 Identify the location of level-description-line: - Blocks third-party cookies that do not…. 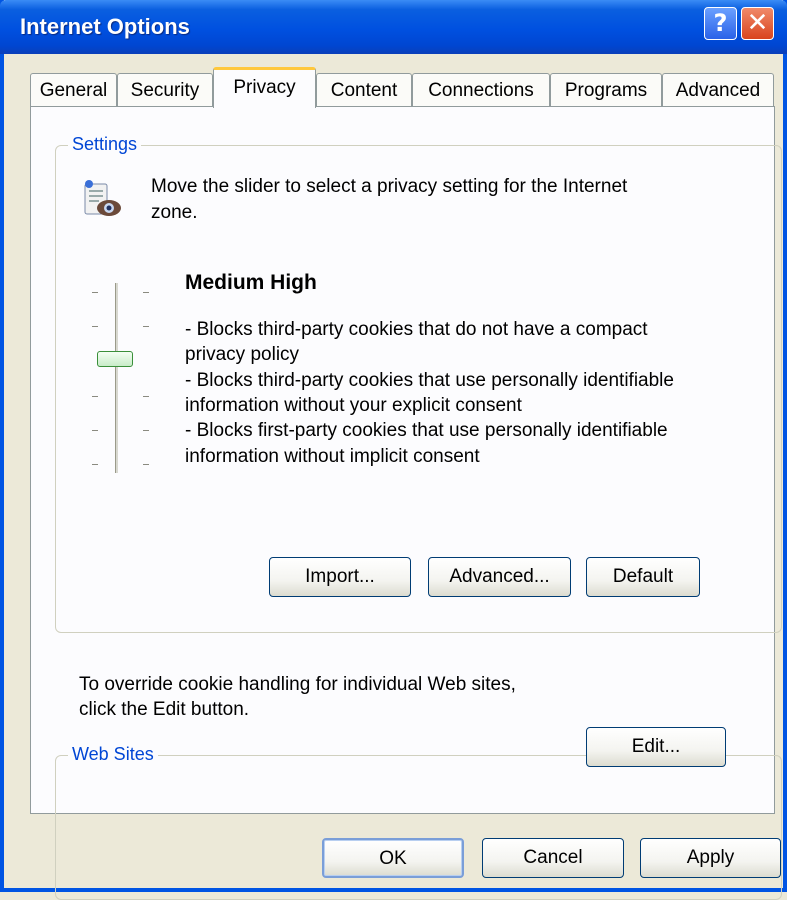
(416, 329).